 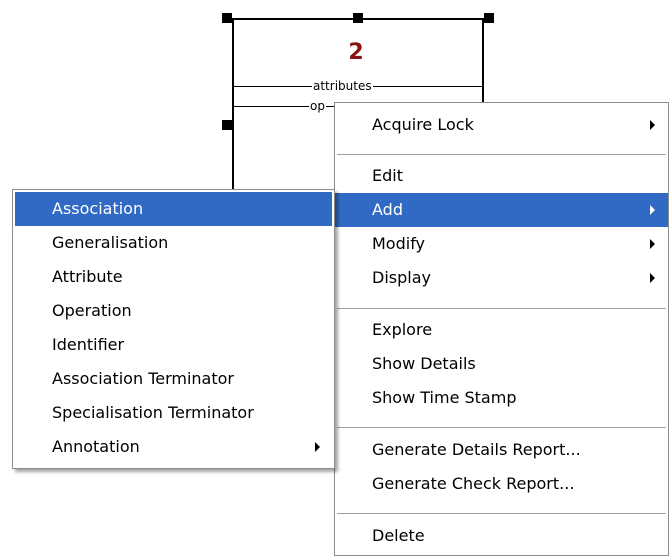 What do you see at coordinates (444, 397) in the screenshot?
I see `menu-item-label: Show Time Stamp` at bounding box center [444, 397].